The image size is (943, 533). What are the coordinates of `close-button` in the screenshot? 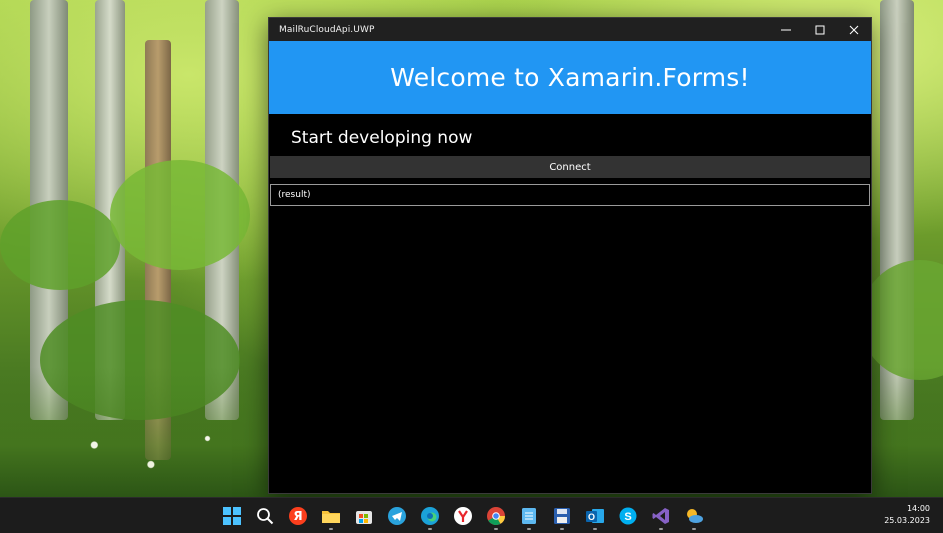 It's located at (854, 29).